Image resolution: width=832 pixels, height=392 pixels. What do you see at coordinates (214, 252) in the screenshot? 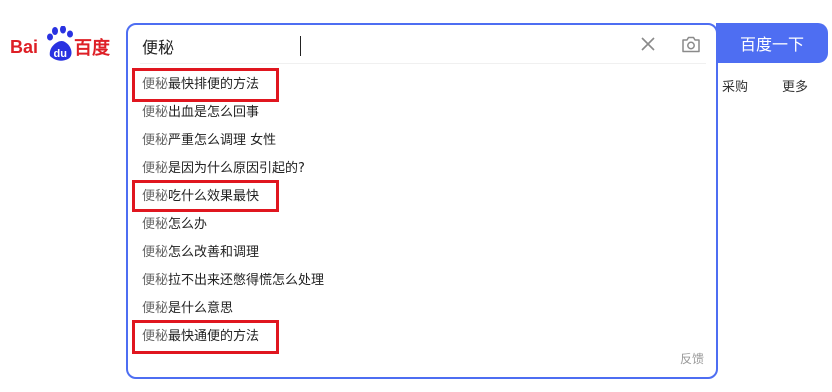
I see `suggestion-completion: 怎么改善和调理` at bounding box center [214, 252].